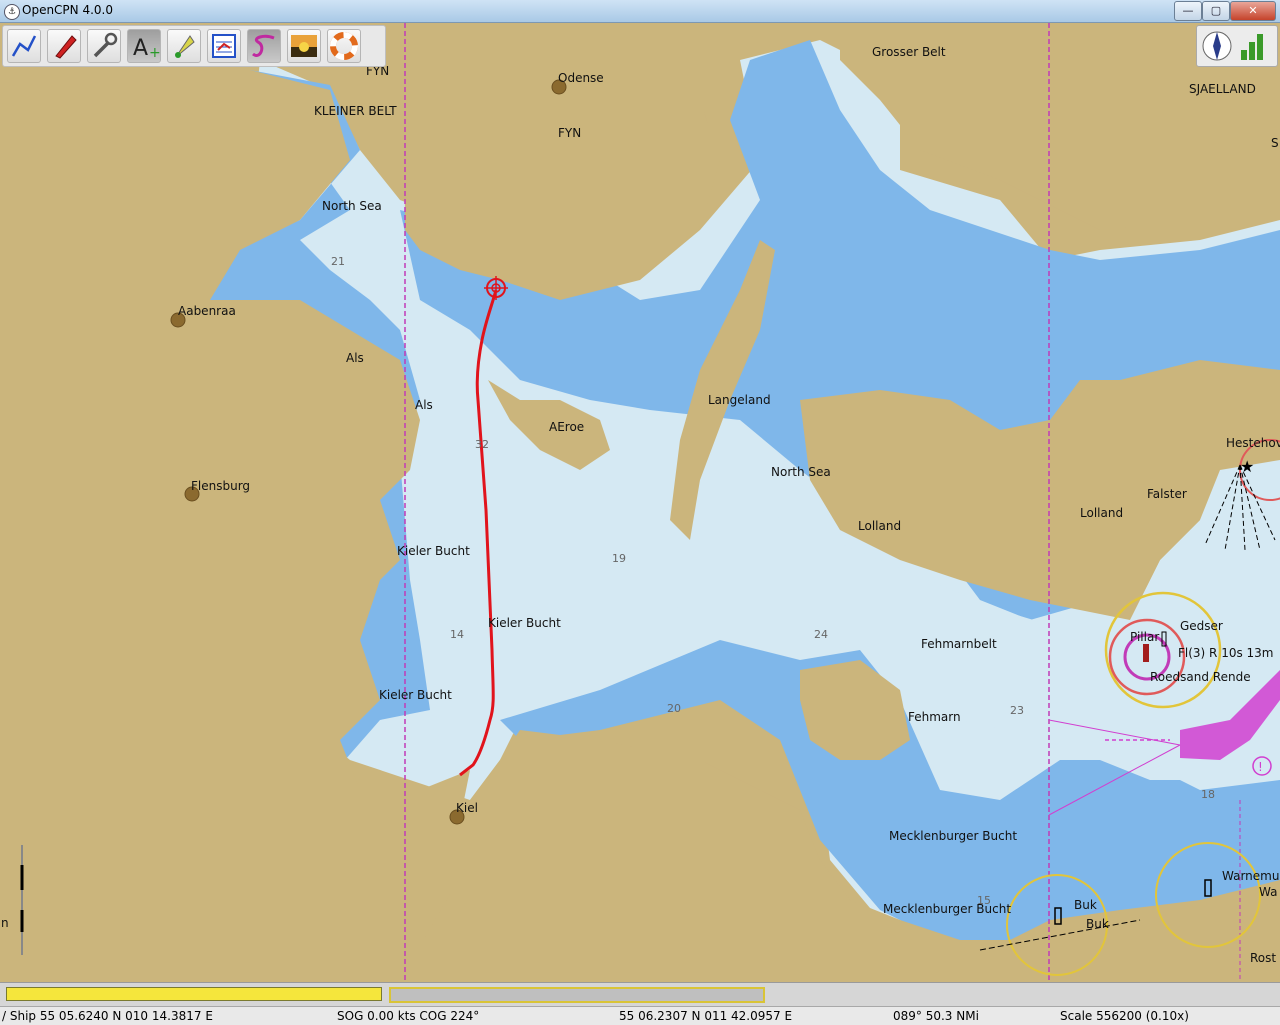  I want to click on label-kieler-bucht-3: Kieler Bucht, so click(415, 695).